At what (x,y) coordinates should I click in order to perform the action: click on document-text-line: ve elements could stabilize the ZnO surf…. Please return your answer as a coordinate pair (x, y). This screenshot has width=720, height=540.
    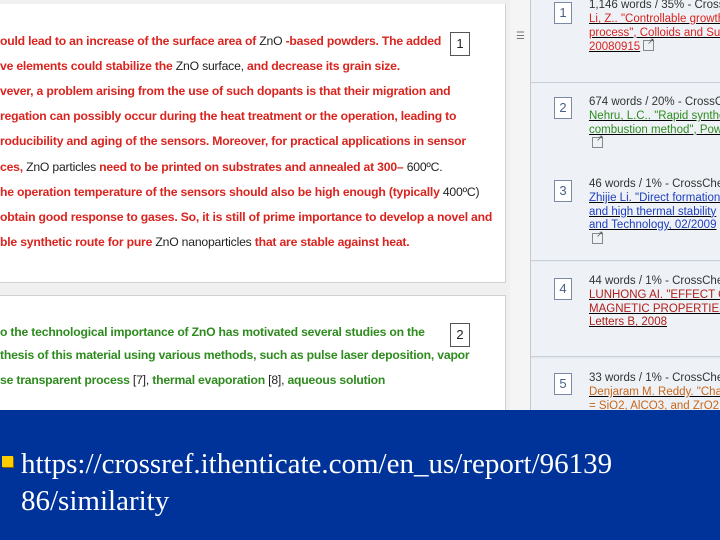
    Looking at the image, I should click on (200, 66).